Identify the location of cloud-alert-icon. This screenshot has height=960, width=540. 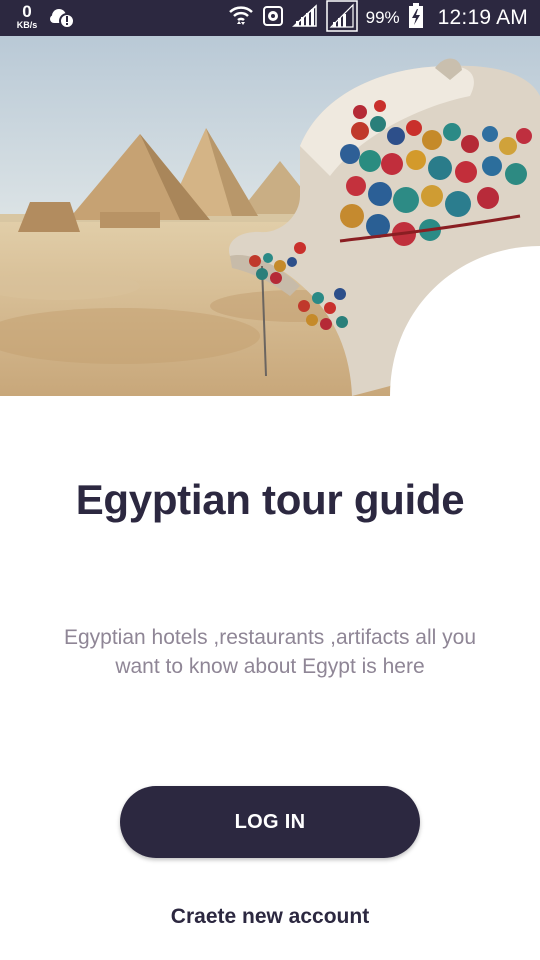
(63, 20).